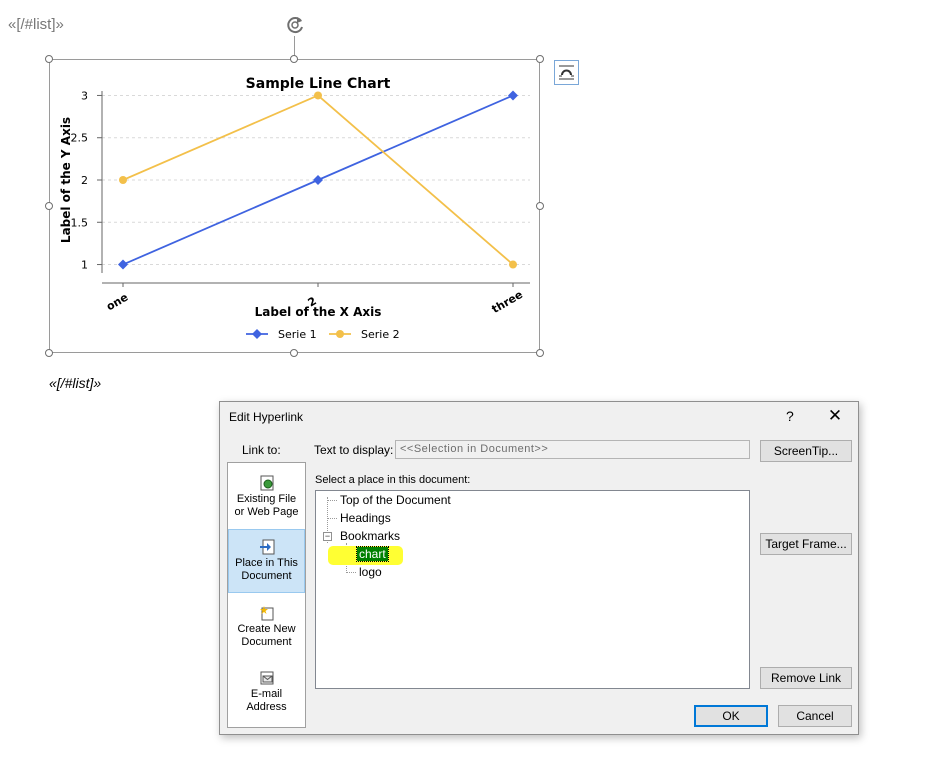  What do you see at coordinates (75, 383) in the screenshot?
I see `list-end-tag-bottom: «[/#list]»` at bounding box center [75, 383].